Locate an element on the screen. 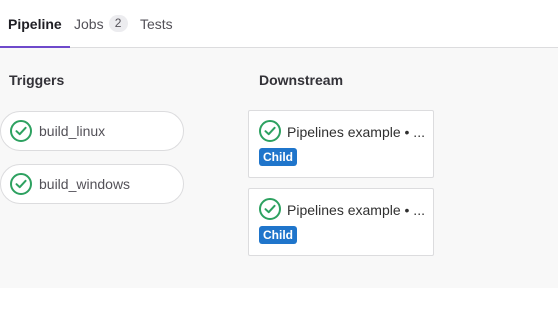 The width and height of the screenshot is (558, 310). trigger-name: build_windows is located at coordinates (85, 184).